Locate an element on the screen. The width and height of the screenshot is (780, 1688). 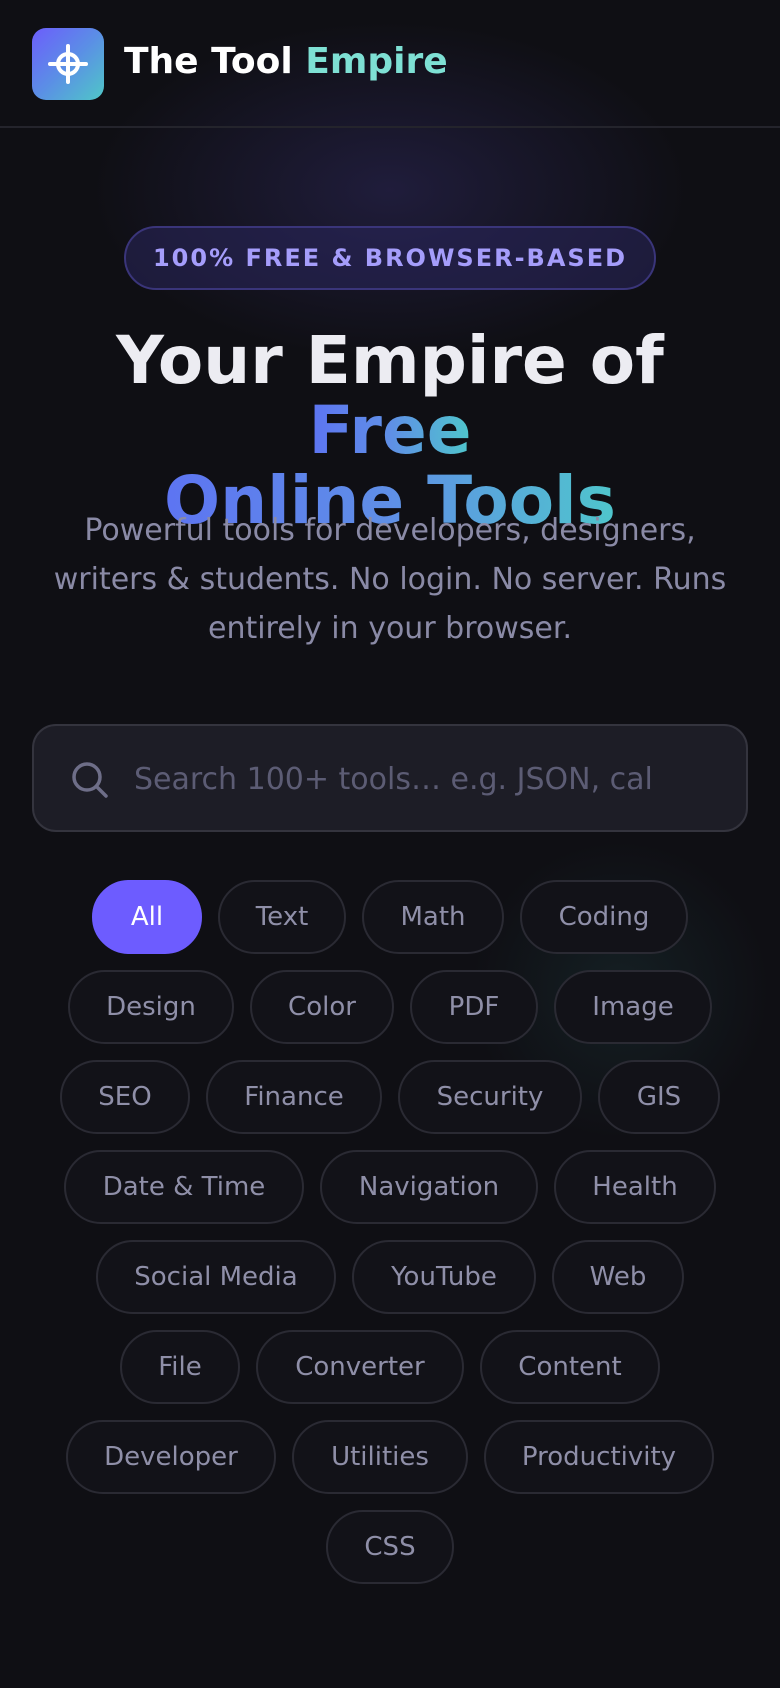
category-chip-content: Content is located at coordinates (570, 1367).